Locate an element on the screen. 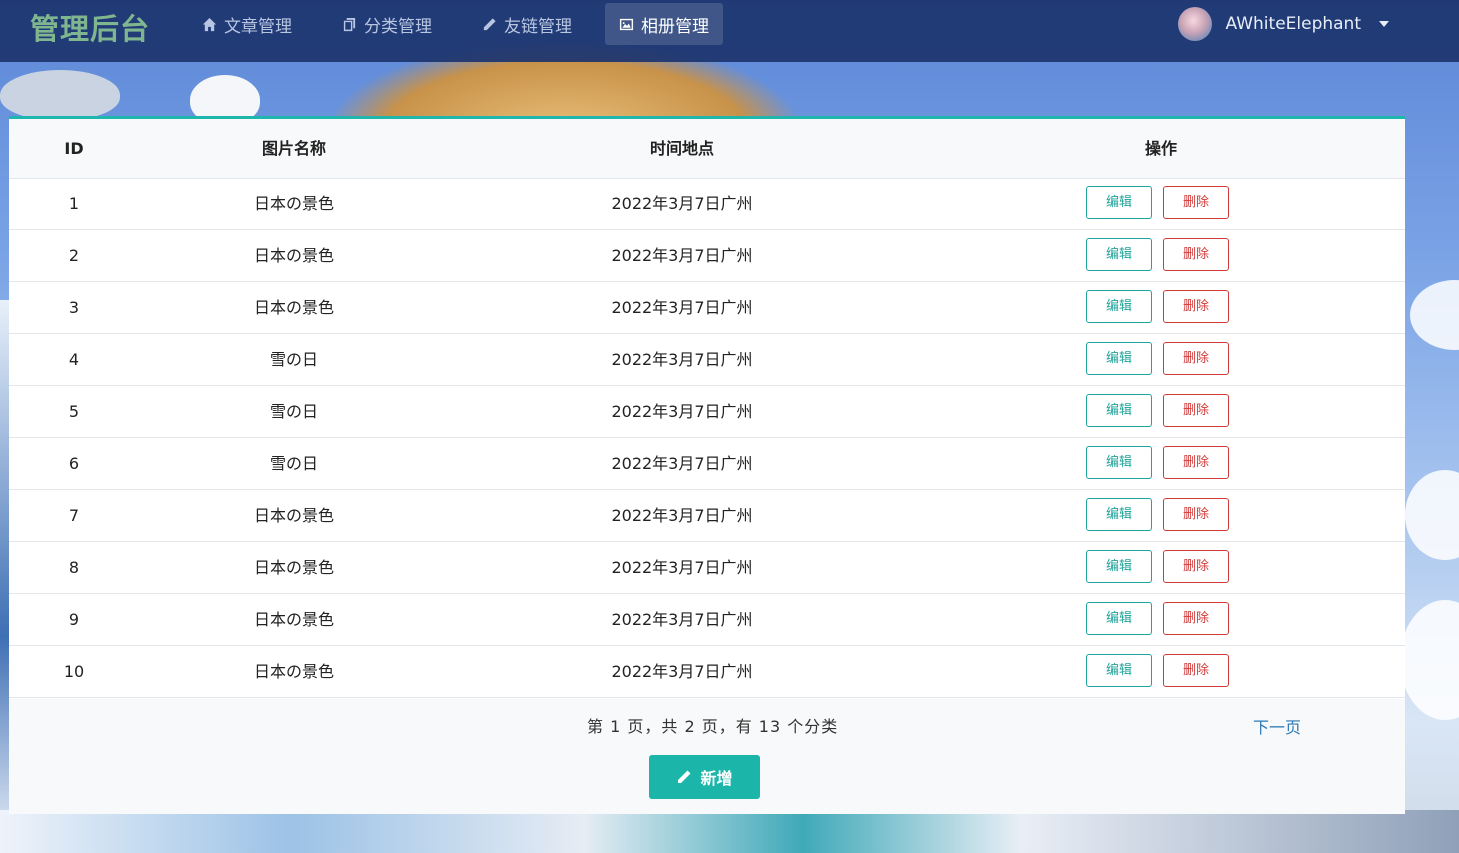 The width and height of the screenshot is (1459, 853). user-name: AWhiteElephant is located at coordinates (1293, 24).